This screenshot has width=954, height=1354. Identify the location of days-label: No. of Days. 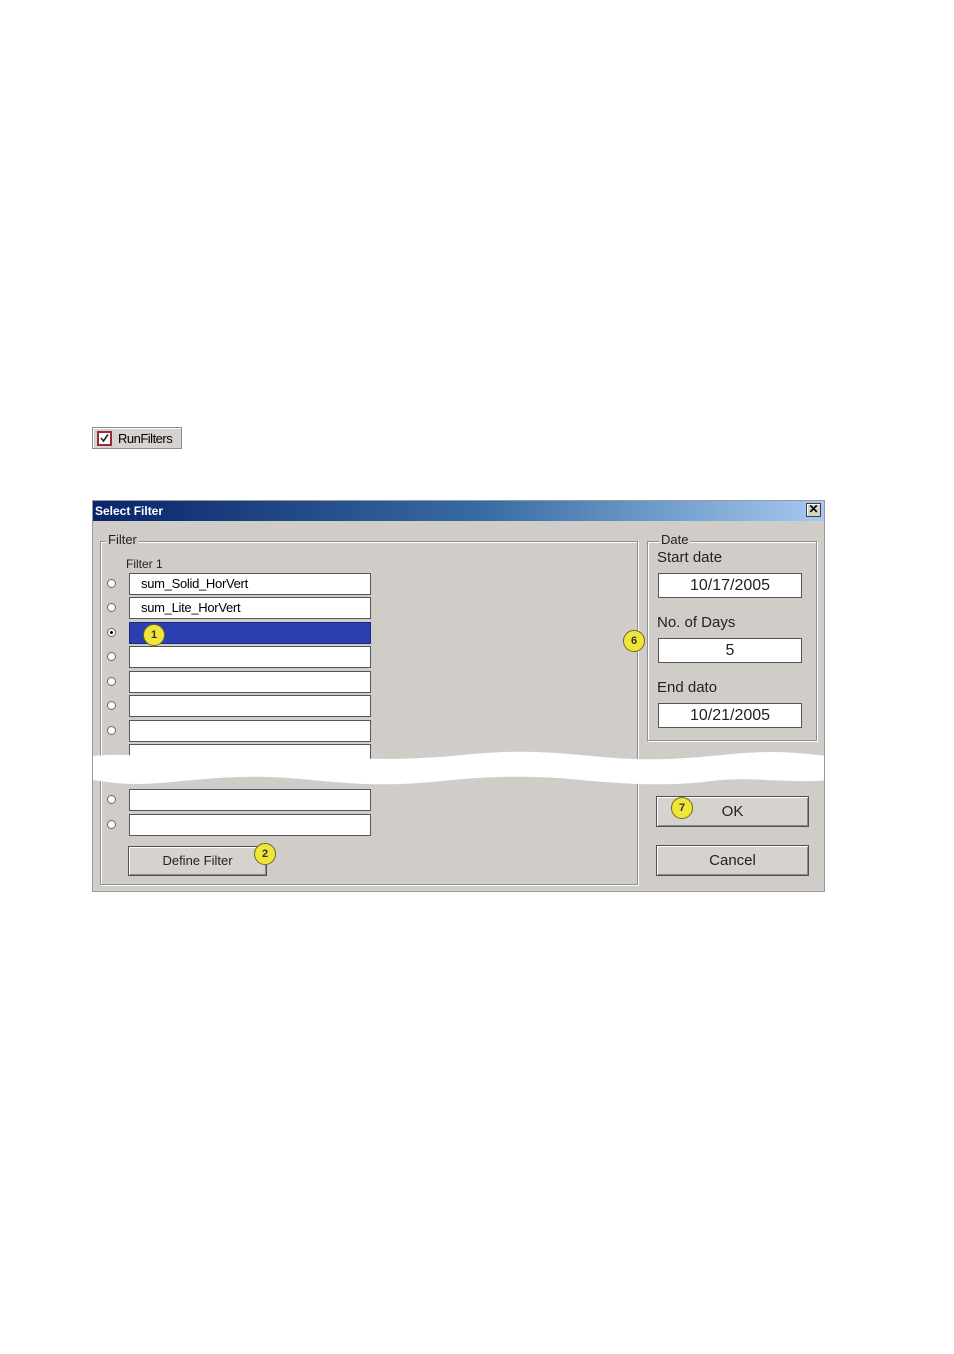
(696, 622).